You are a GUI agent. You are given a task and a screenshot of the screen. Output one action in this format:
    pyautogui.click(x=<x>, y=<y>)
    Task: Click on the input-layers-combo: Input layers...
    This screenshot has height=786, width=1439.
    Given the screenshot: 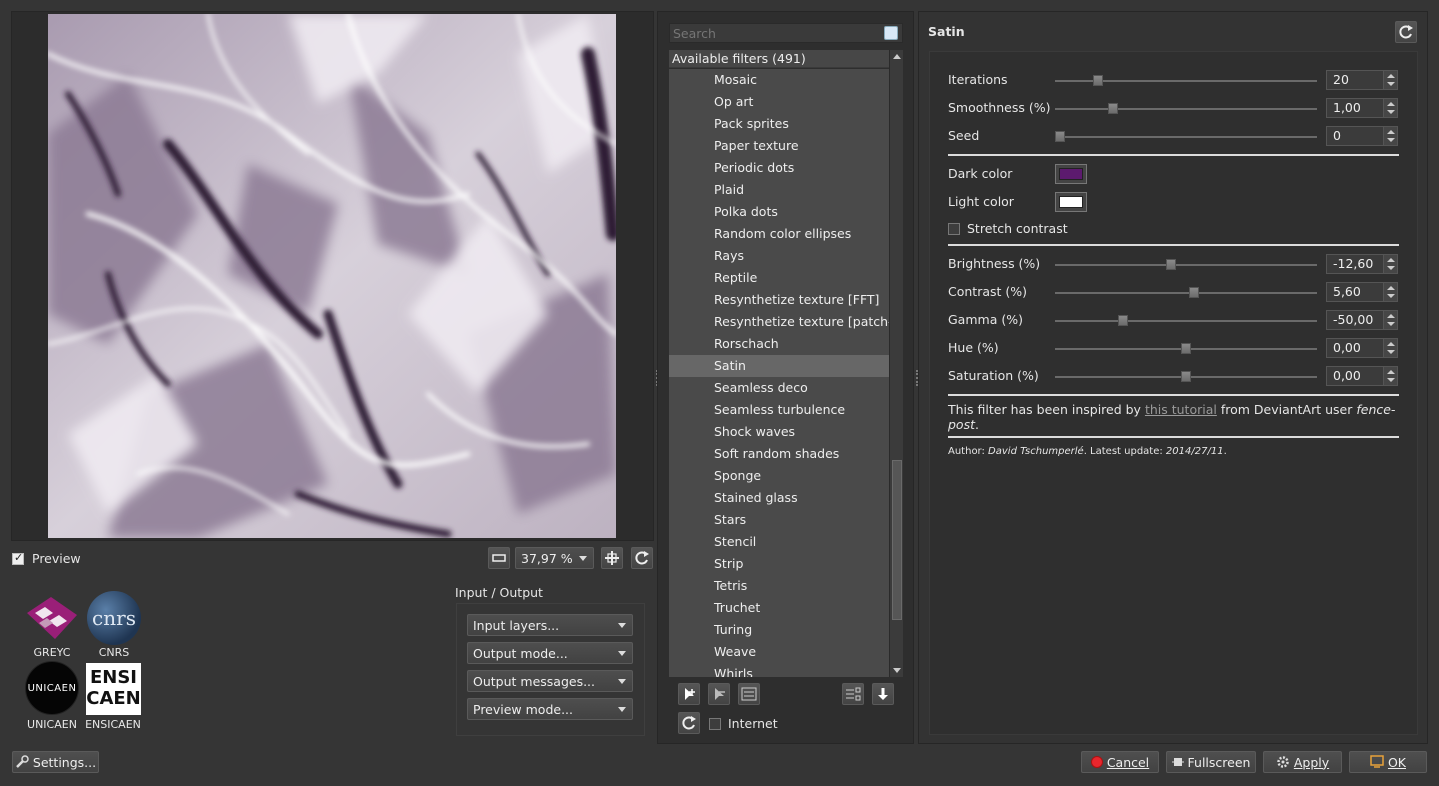 What is the action you would take?
    pyautogui.click(x=550, y=625)
    